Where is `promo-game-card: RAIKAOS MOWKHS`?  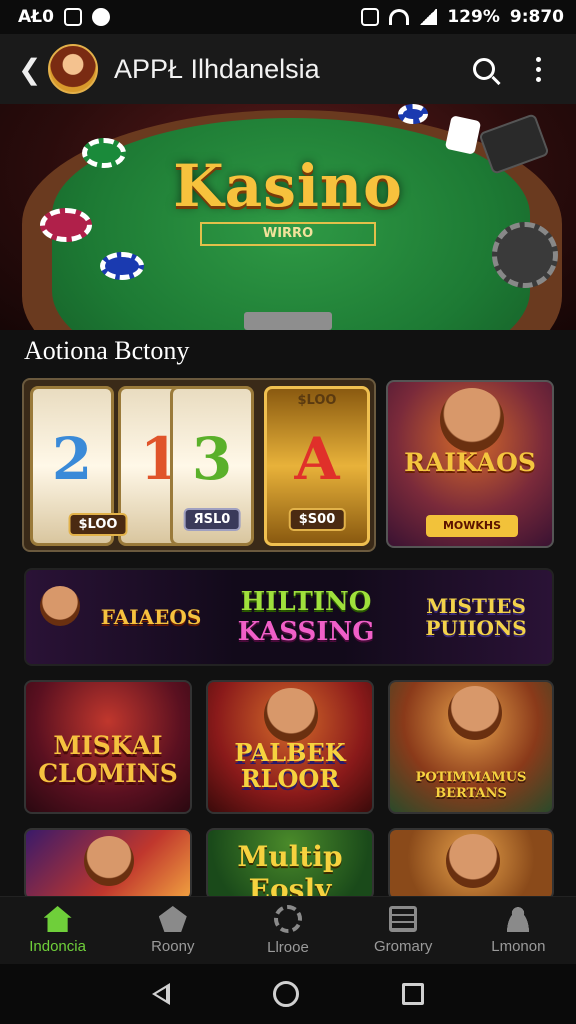 promo-game-card: RAIKAOS MOWKHS is located at coordinates (470, 464).